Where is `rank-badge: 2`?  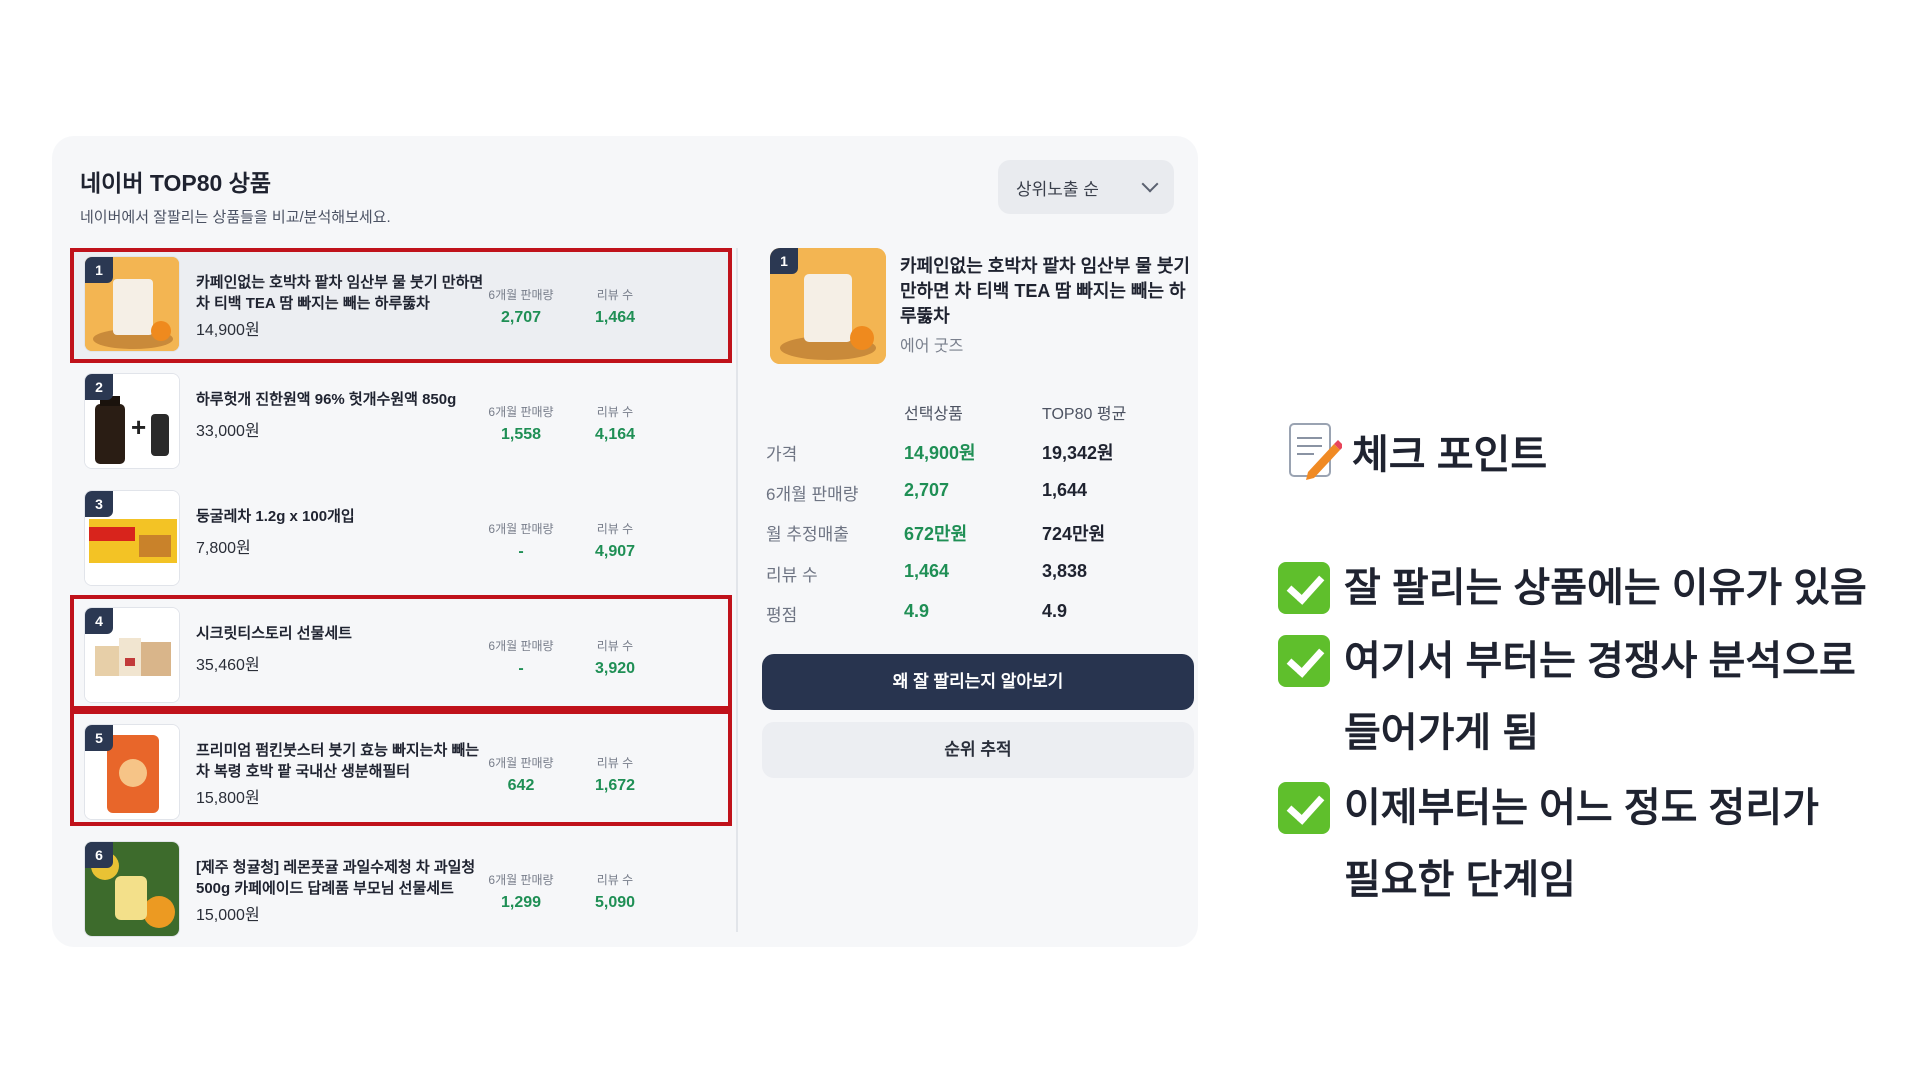
rank-badge: 2 is located at coordinates (99, 387).